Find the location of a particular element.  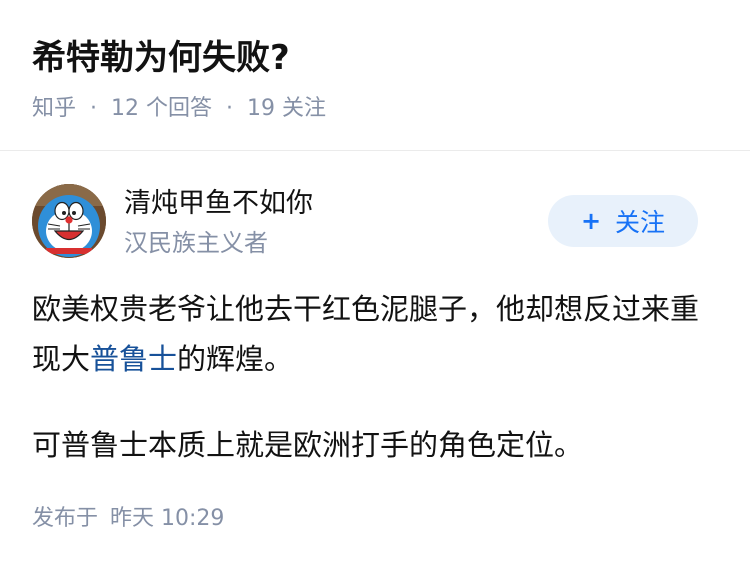

published-time: 昨天 10:29 is located at coordinates (167, 518).